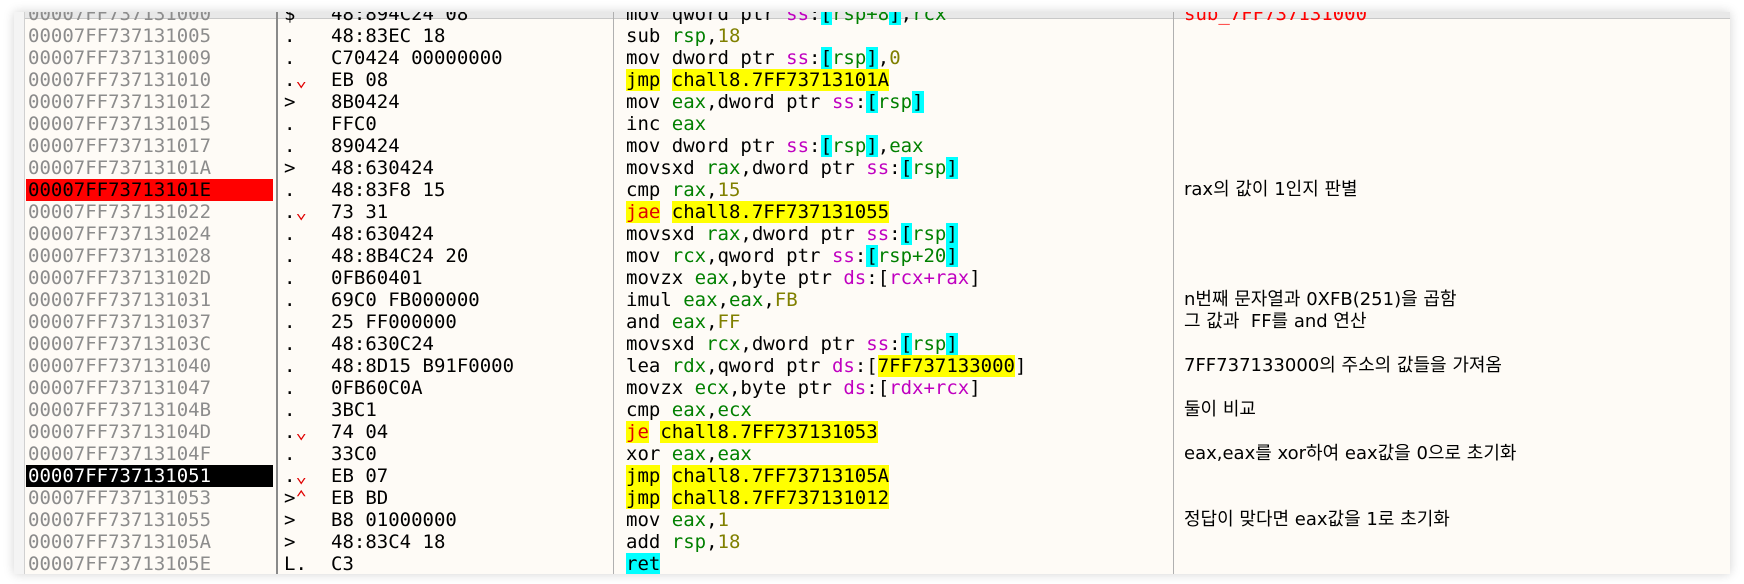 The width and height of the screenshot is (1744, 584). I want to click on row-instruction: mov eax,dword ptr ss:[rsp], so click(775, 102).